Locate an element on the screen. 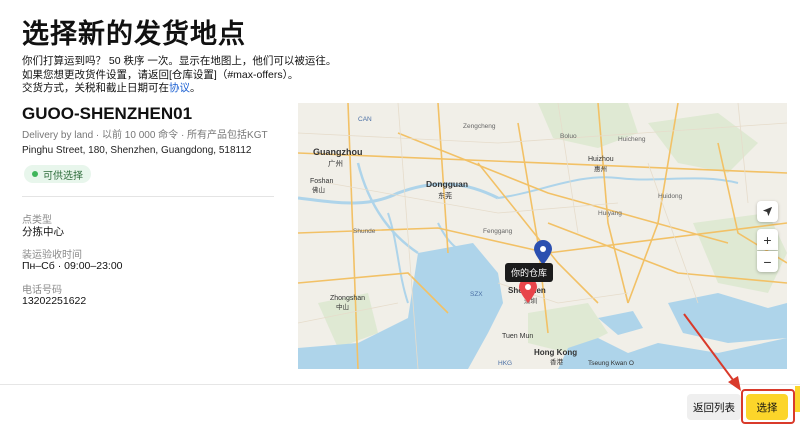  back-to-list-button: 返回列表 is located at coordinates (714, 407).